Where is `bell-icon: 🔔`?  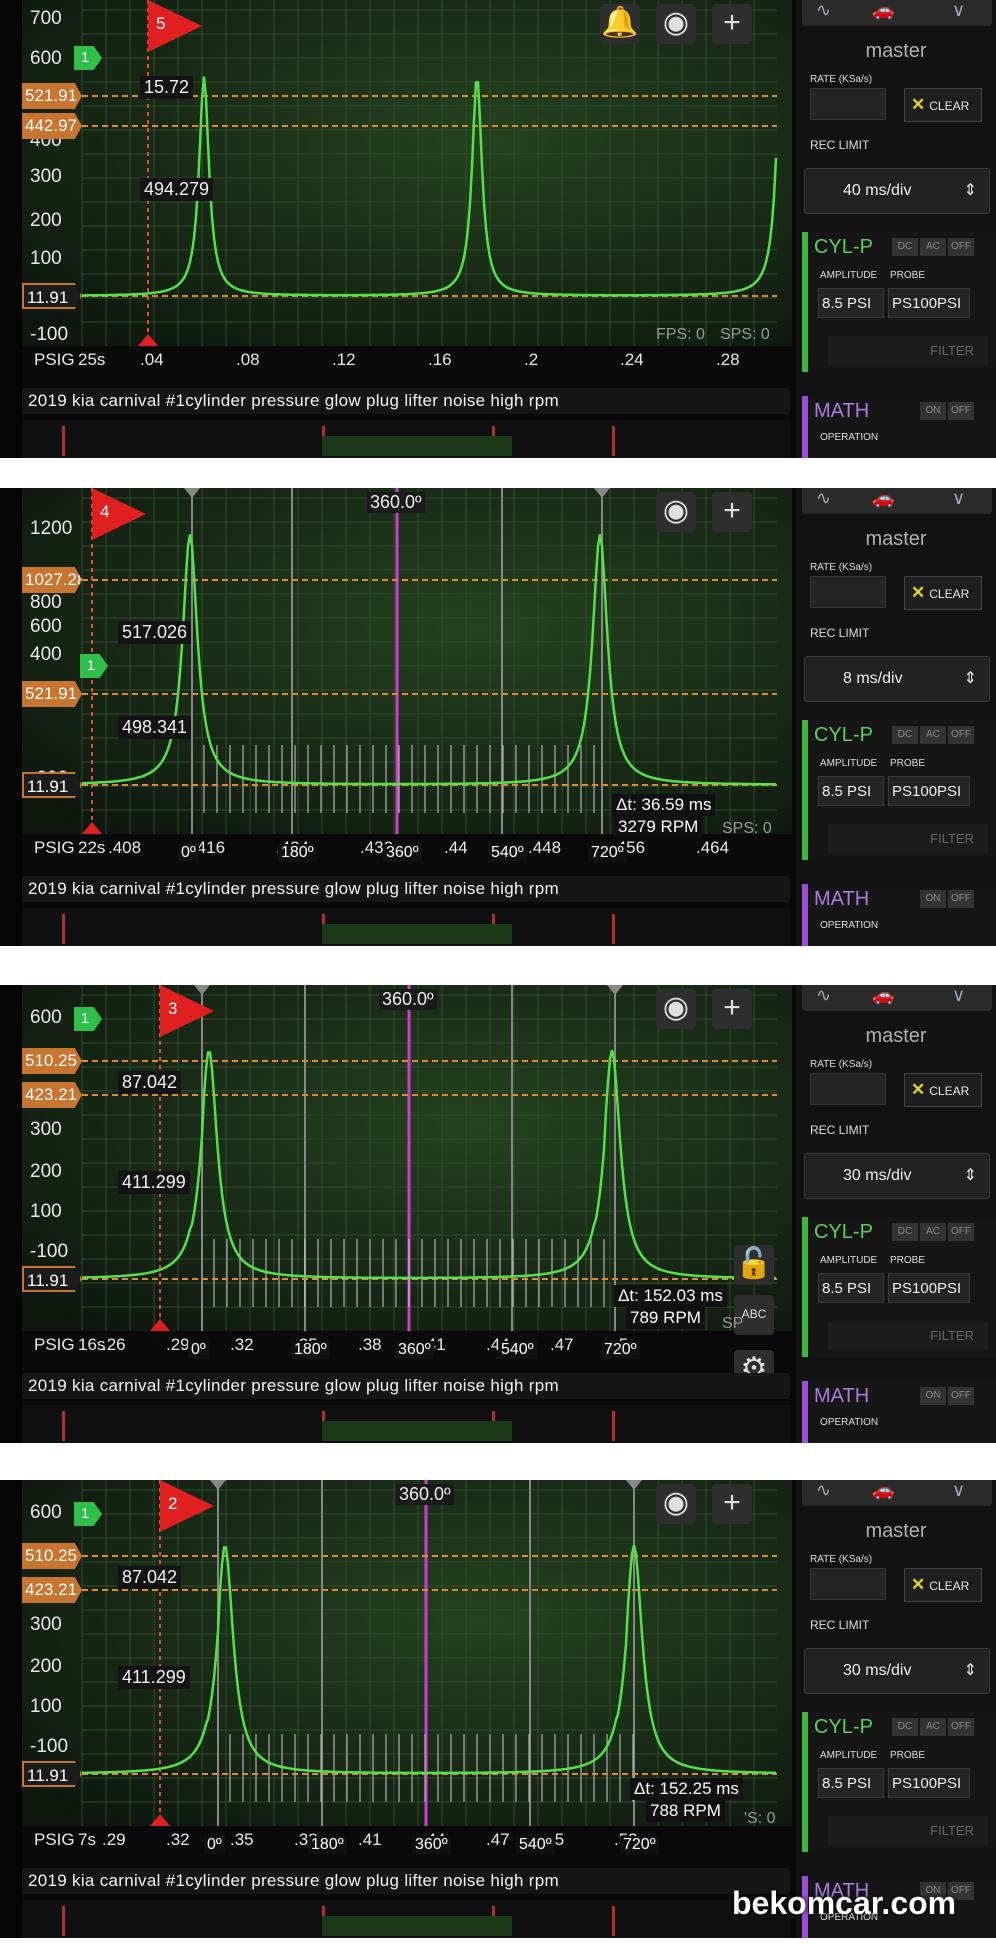 bell-icon: 🔔 is located at coordinates (620, 24).